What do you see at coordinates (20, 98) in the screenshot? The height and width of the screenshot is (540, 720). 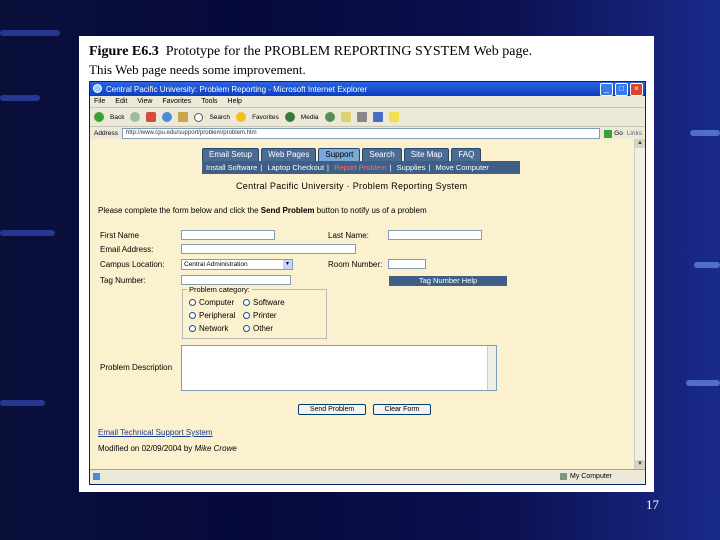 I see `decorative-stripe` at bounding box center [20, 98].